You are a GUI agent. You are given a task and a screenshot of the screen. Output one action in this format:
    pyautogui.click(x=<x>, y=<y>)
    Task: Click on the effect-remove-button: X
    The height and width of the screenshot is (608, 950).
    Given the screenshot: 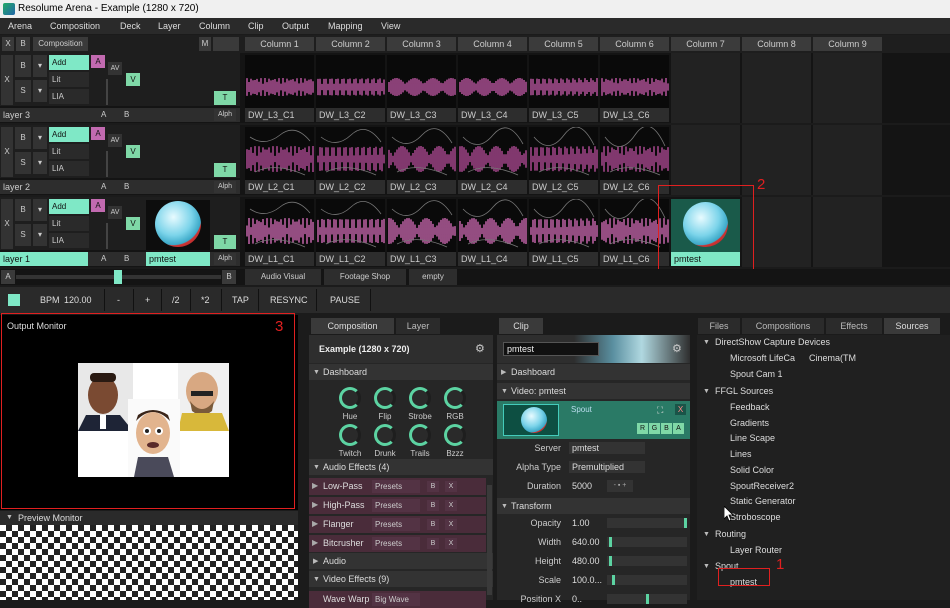 What is the action you would take?
    pyautogui.click(x=451, y=486)
    